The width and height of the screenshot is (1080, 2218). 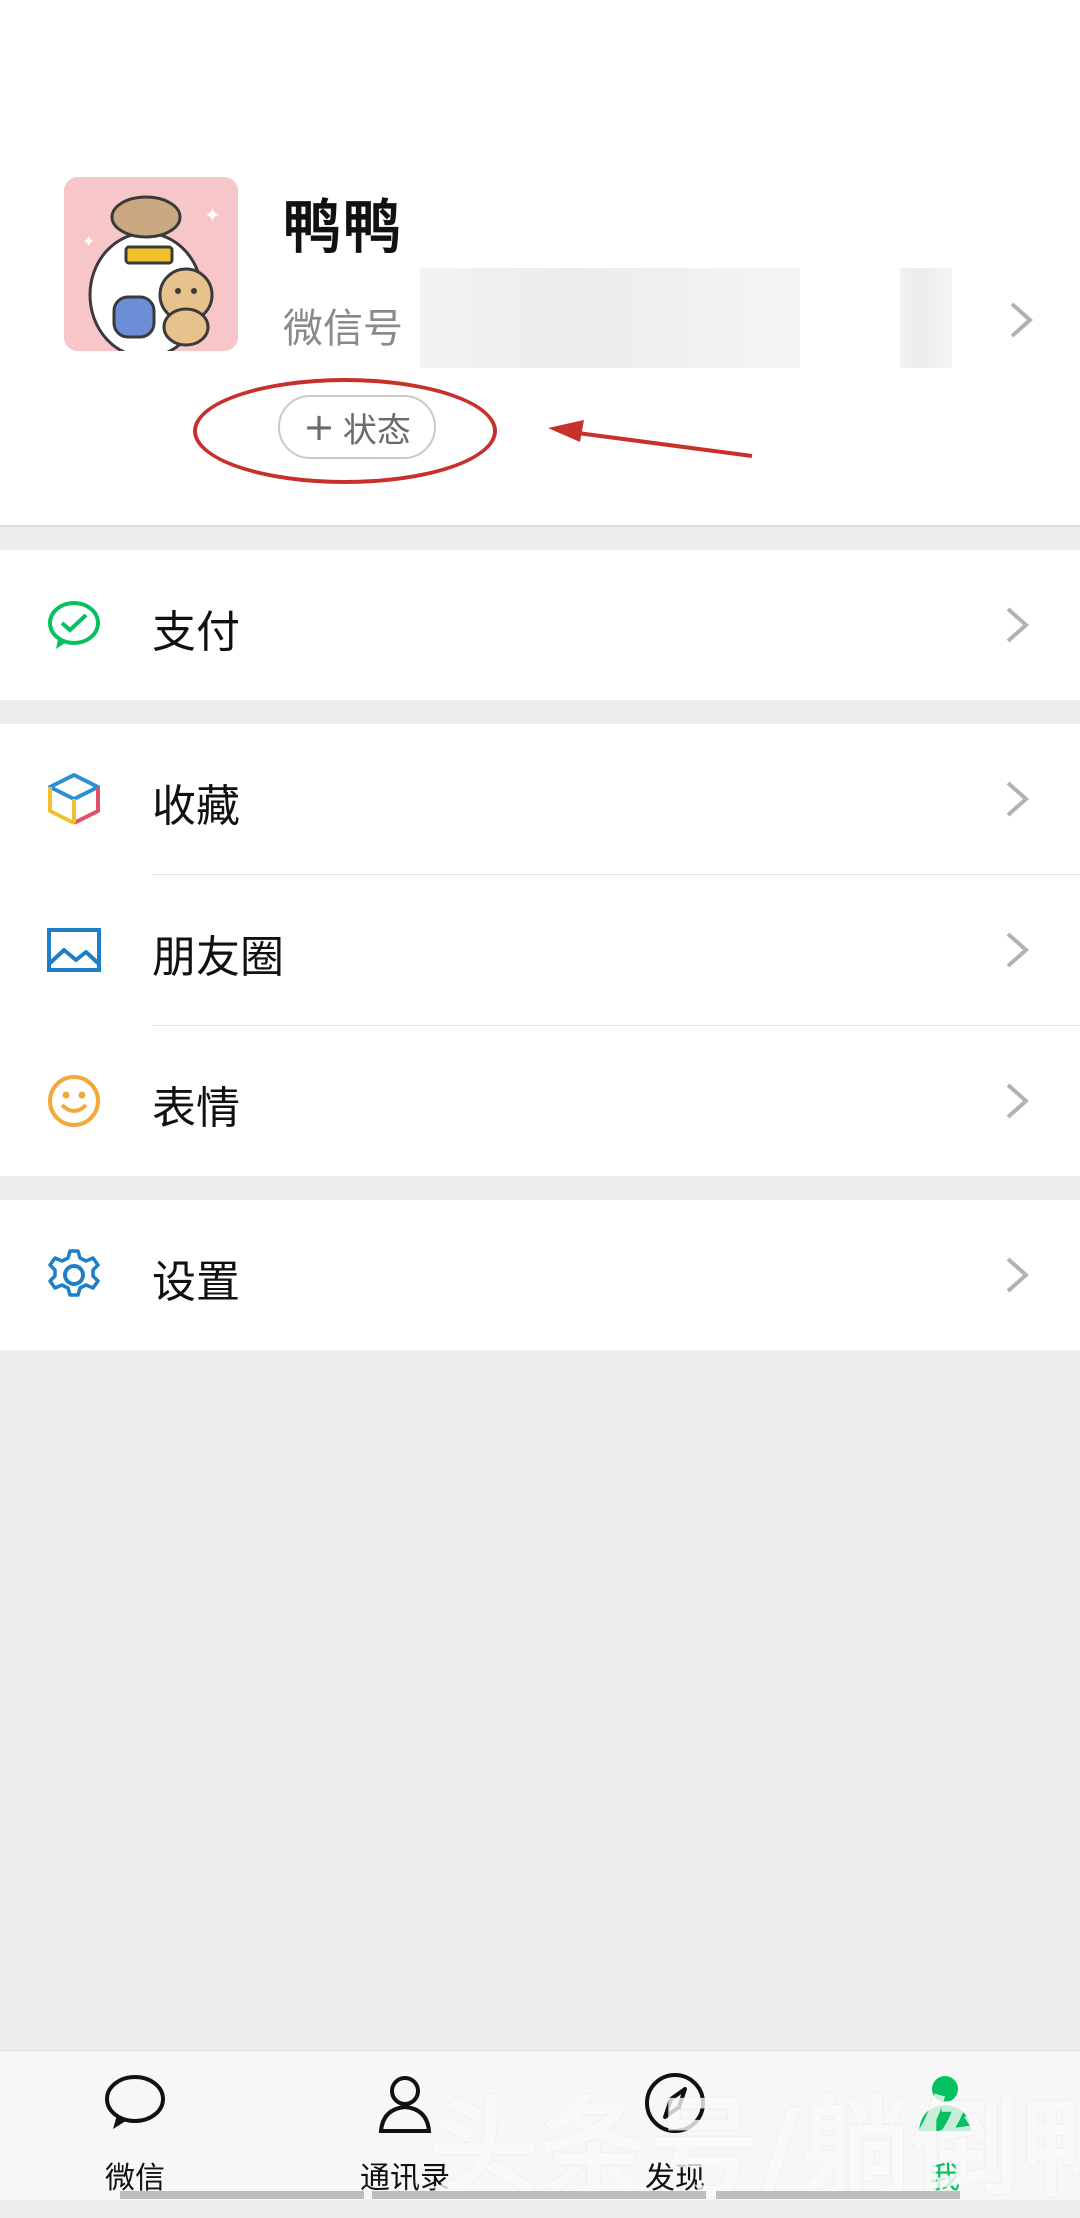 I want to click on menu-item-label: 收藏, so click(x=196, y=806).